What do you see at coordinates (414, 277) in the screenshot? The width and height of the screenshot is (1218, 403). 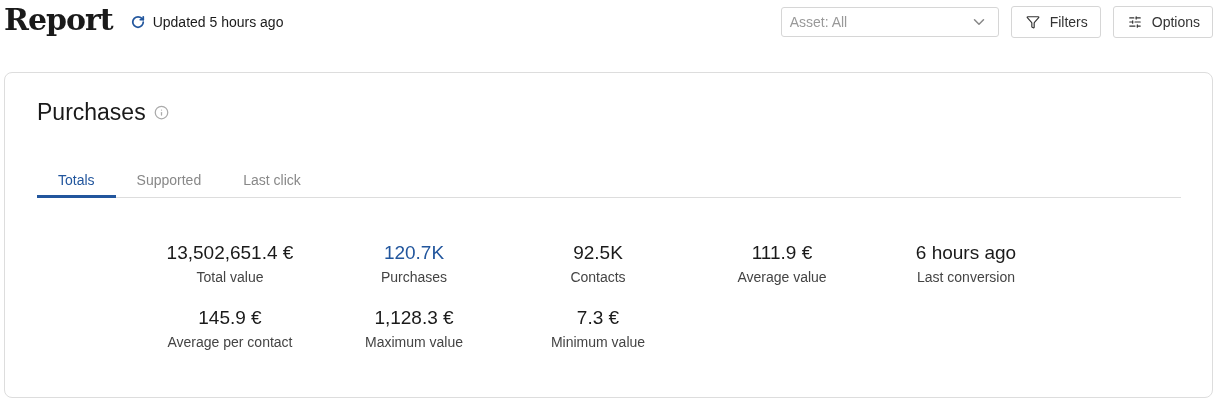 I see `metric-label: Purchases` at bounding box center [414, 277].